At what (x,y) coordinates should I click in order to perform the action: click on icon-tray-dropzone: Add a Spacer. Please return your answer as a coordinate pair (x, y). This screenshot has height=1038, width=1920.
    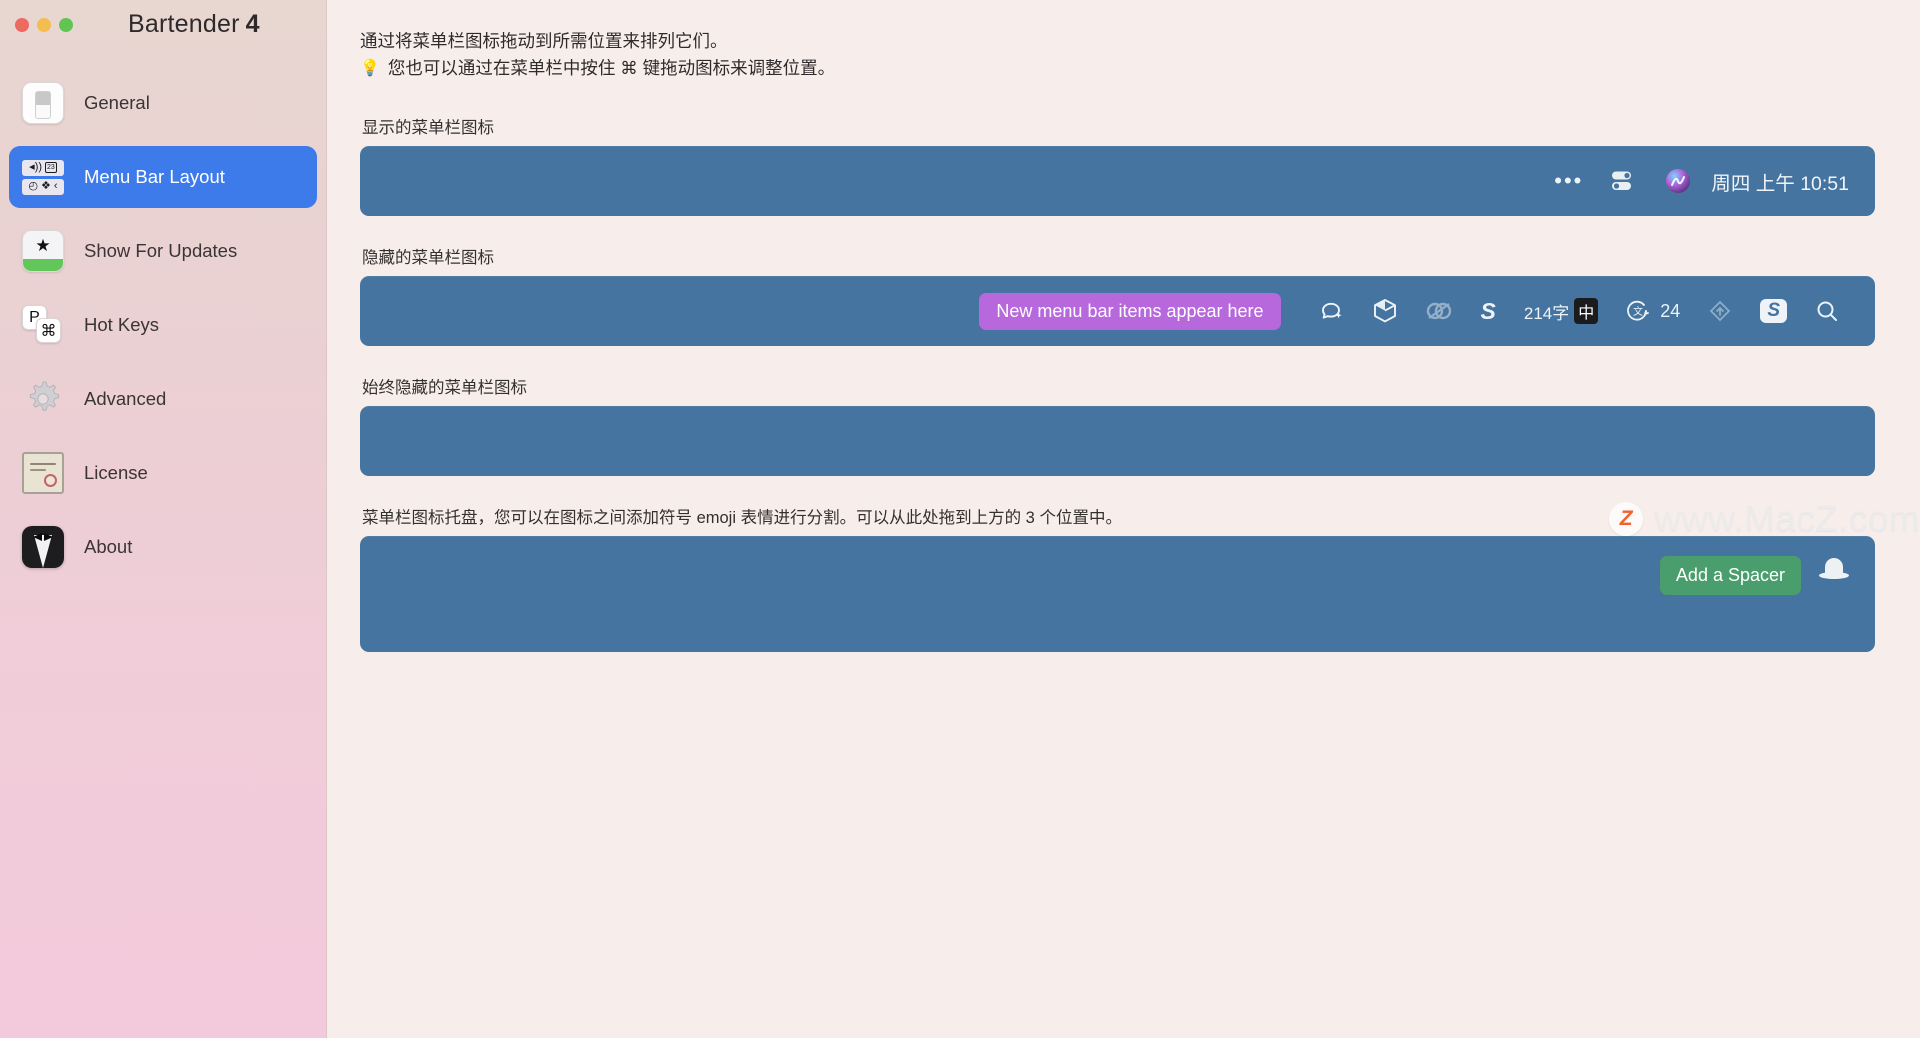
    Looking at the image, I should click on (1117, 594).